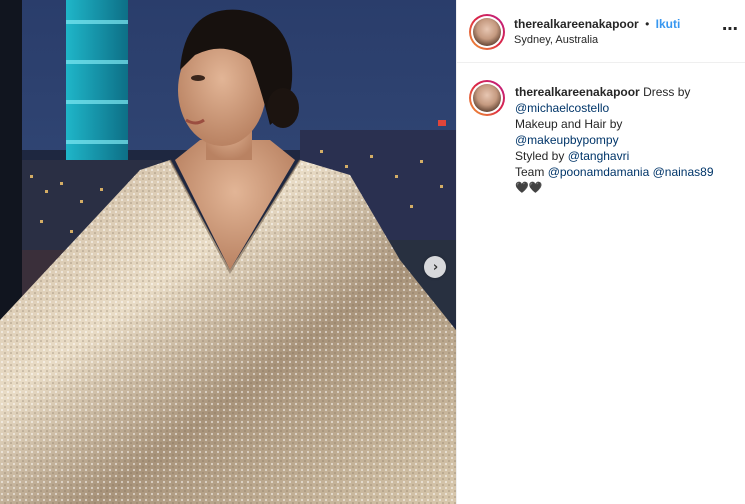  Describe the element at coordinates (529, 187) in the screenshot. I see `black-heart-icons: 🖤🖤` at that location.